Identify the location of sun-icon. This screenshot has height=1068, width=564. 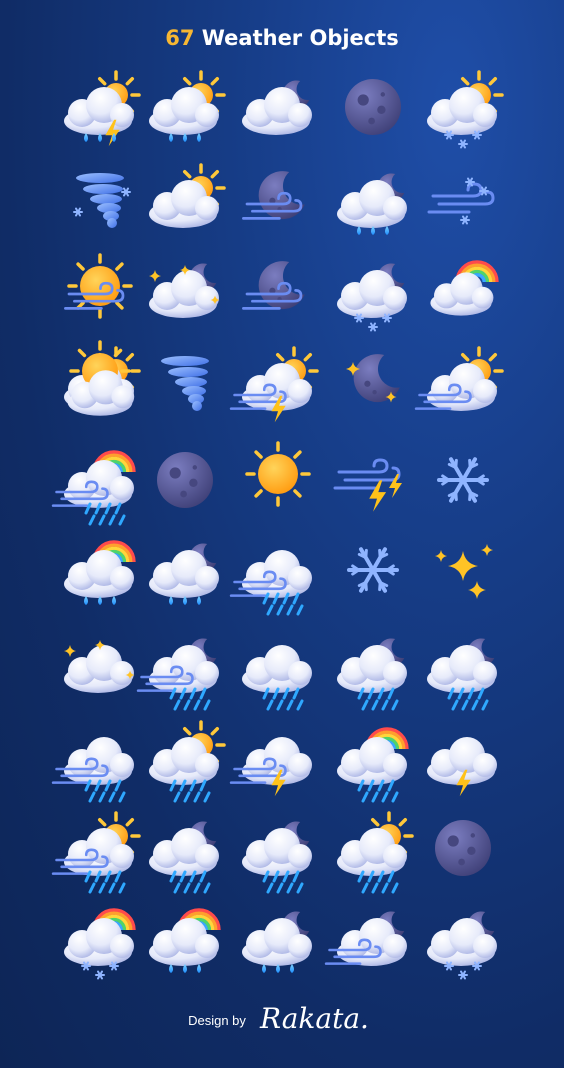
(278, 474).